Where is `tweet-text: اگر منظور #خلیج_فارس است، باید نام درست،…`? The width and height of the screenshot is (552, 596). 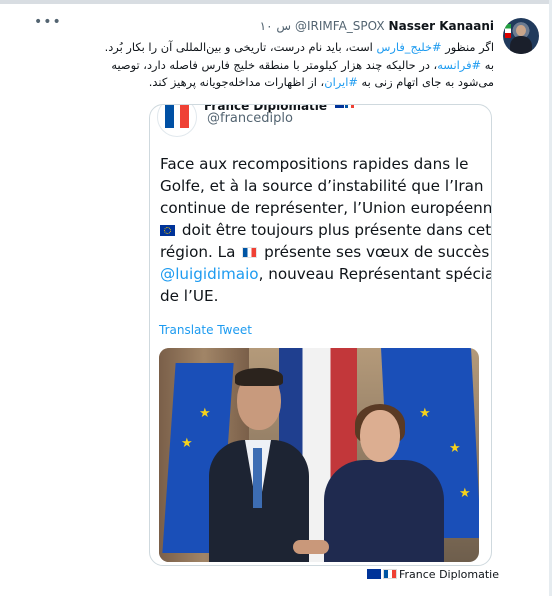
tweet-text: اگر منظور #خلیج_فارس است، باید نام درست،… is located at coordinates (269, 65).